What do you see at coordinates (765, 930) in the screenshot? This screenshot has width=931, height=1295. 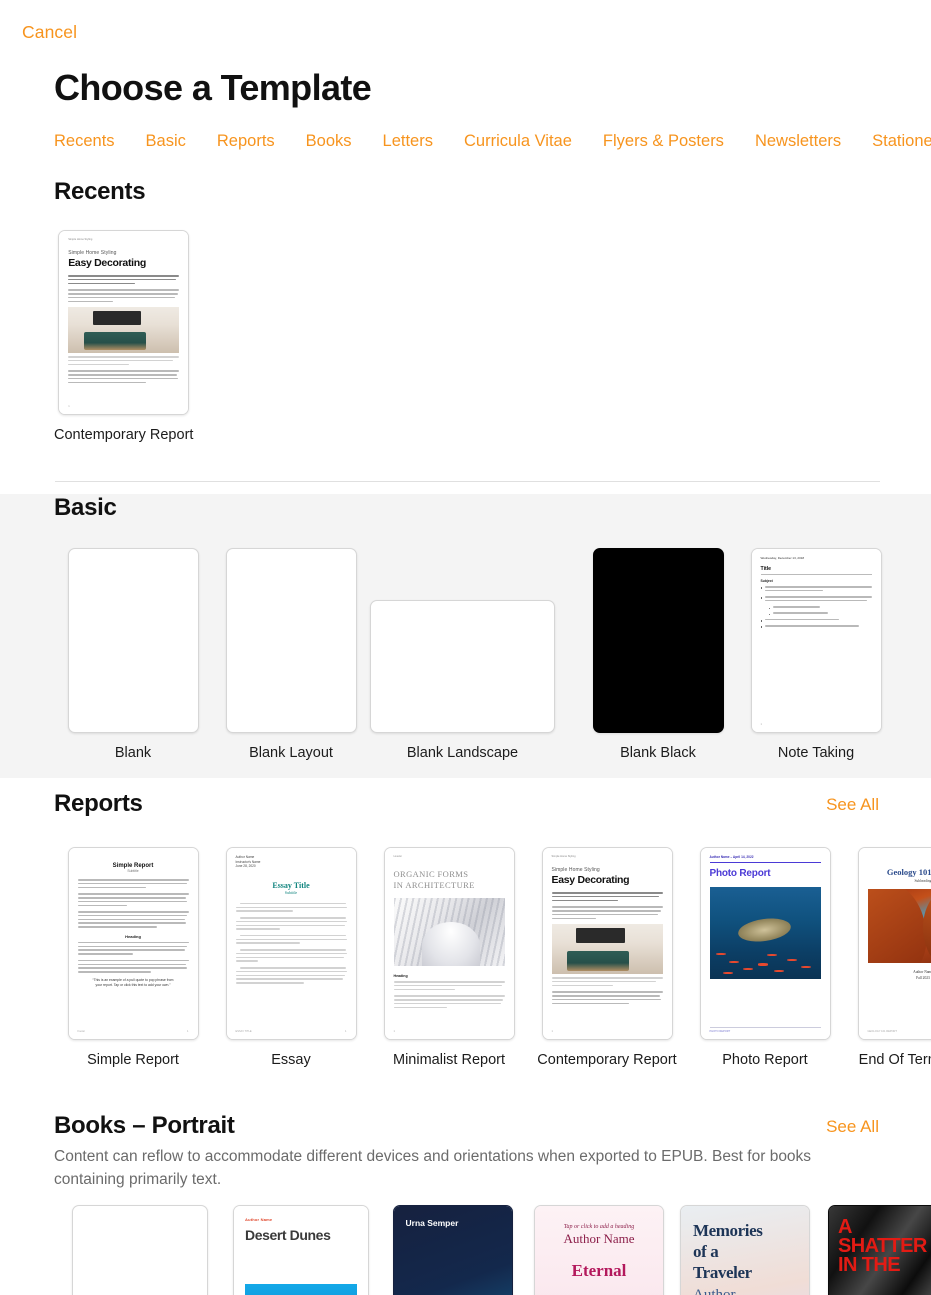 I see `photo-subject-turtle` at bounding box center [765, 930].